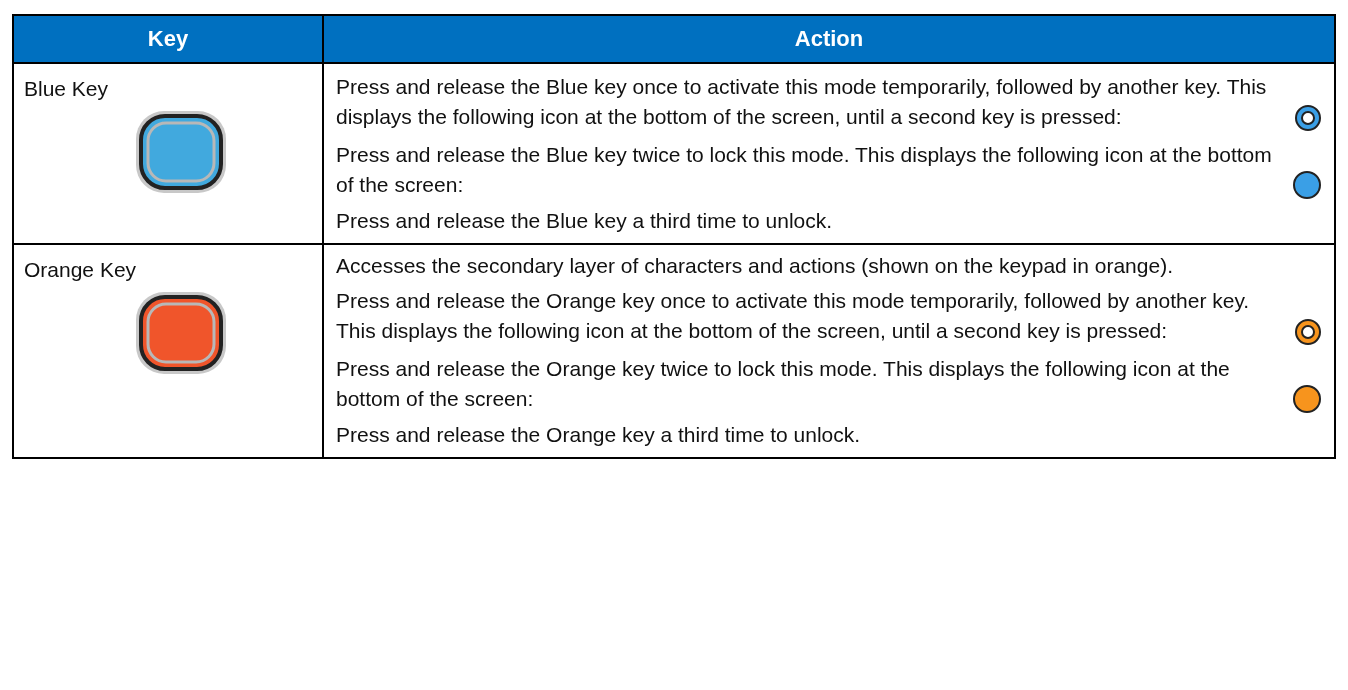 The height and width of the screenshot is (690, 1348). What do you see at coordinates (793, 316) in the screenshot?
I see `action-text: Press and release the Orange key once to activate this mode temporarily, followed by another key. This displays the following icon at the bottom of the screen, until a second key is pressed:` at bounding box center [793, 316].